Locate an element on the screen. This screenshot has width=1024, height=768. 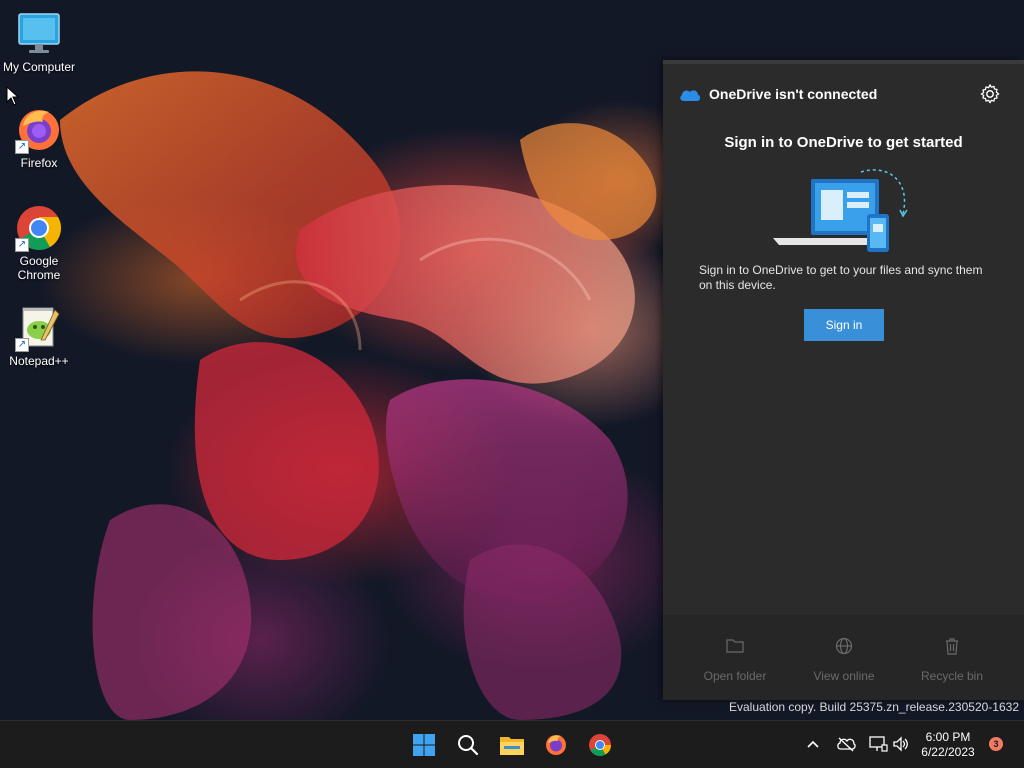
folder-icon is located at coordinates (735, 646).